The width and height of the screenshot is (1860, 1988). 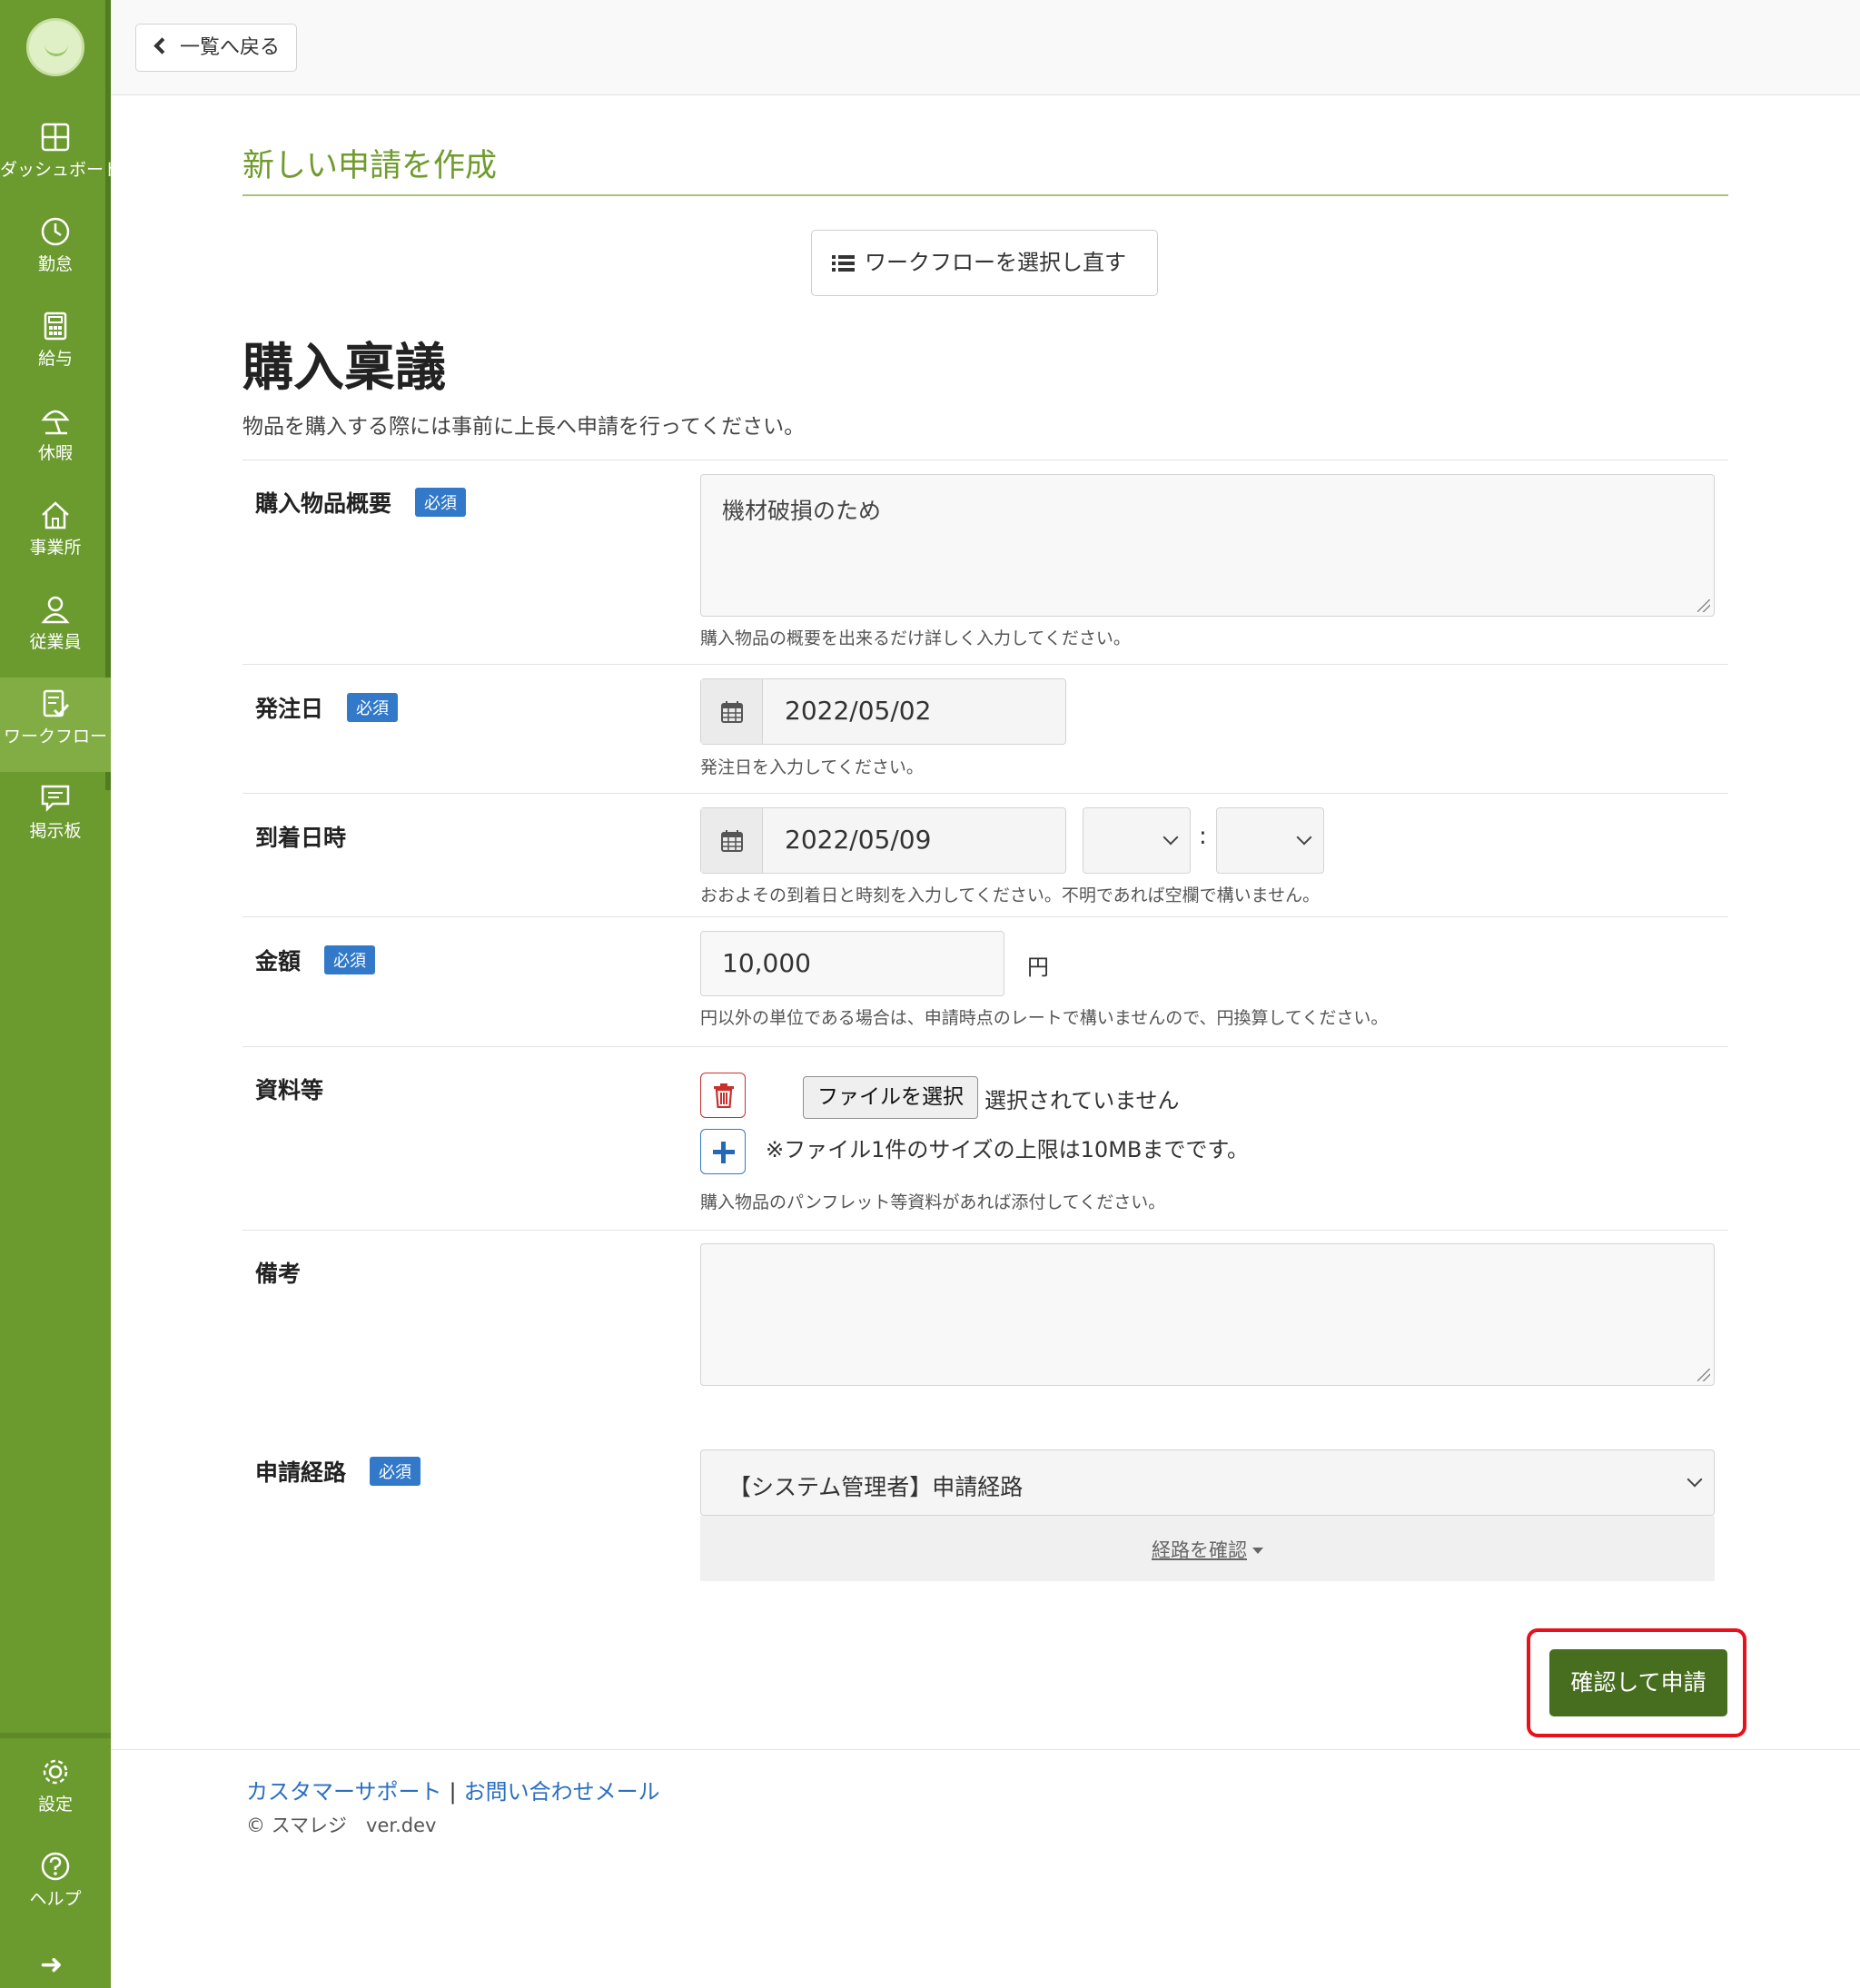 I want to click on sidebar-item-label: 設定, so click(x=55, y=1805).